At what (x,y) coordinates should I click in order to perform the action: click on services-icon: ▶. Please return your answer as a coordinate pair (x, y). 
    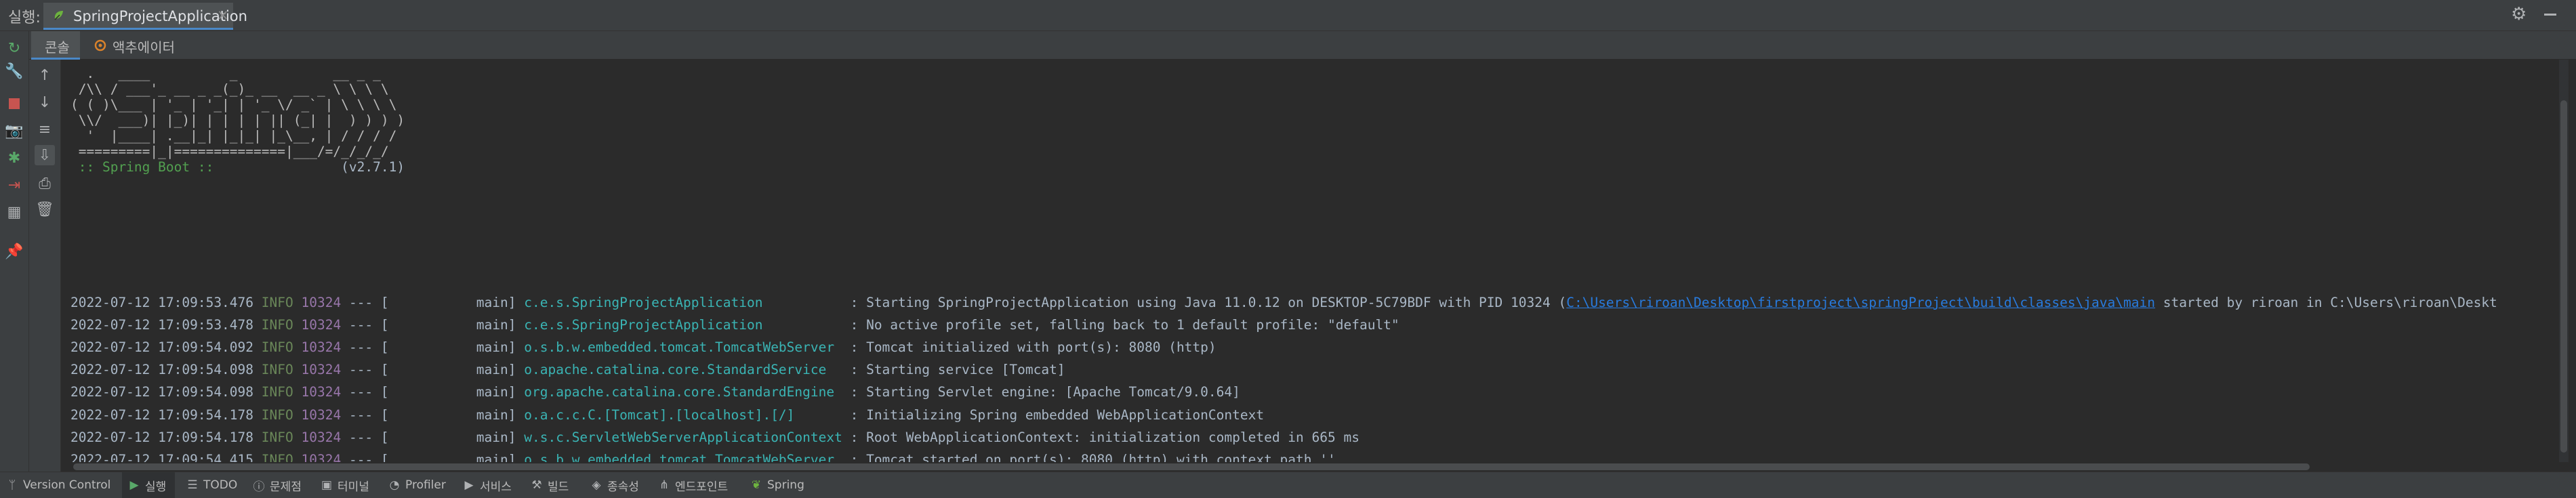
    Looking at the image, I should click on (469, 485).